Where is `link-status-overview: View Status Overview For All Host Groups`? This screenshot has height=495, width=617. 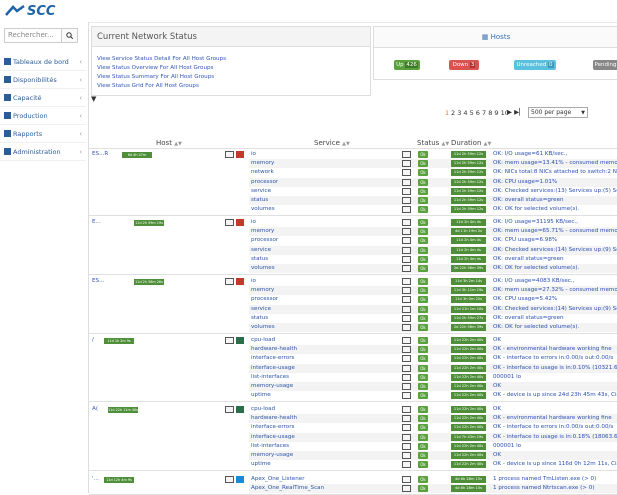 link-status-overview: View Status Overview For All Host Groups is located at coordinates (155, 68).